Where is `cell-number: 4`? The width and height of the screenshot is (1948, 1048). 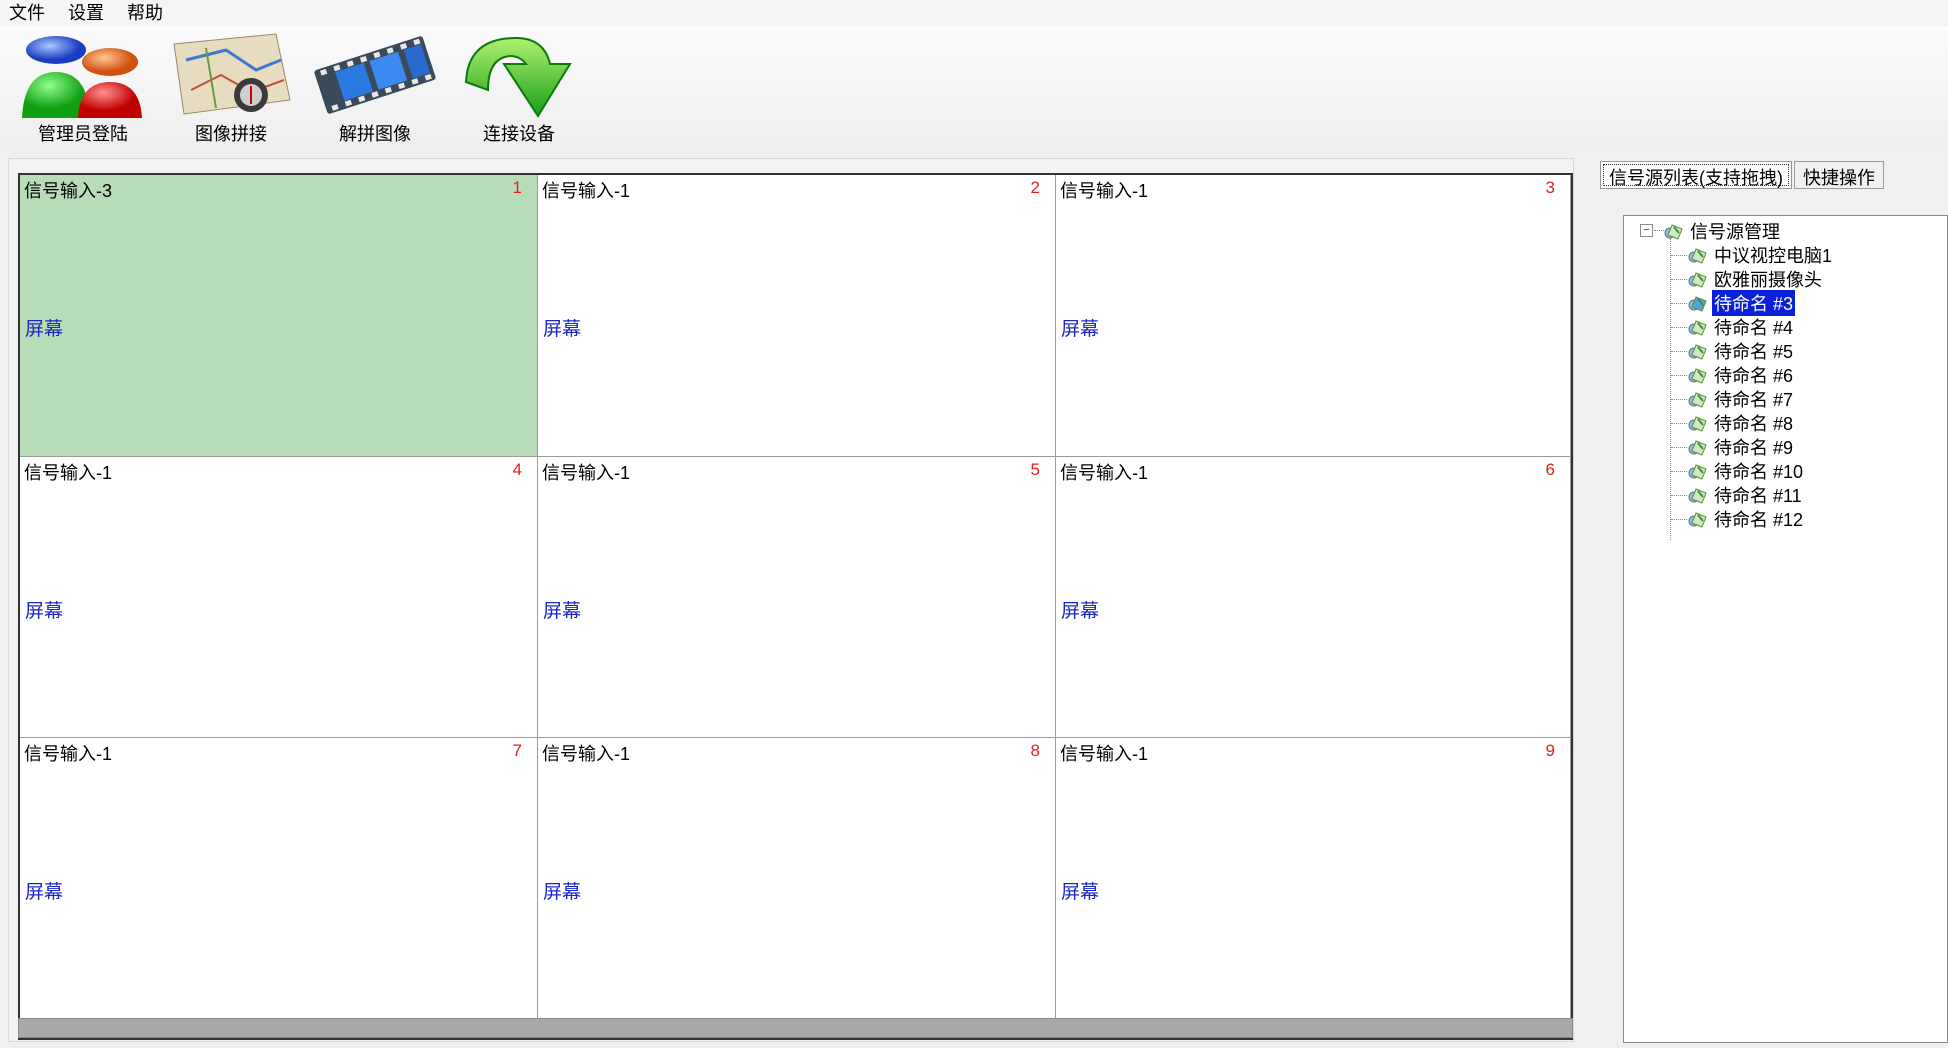
cell-number: 4 is located at coordinates (517, 469).